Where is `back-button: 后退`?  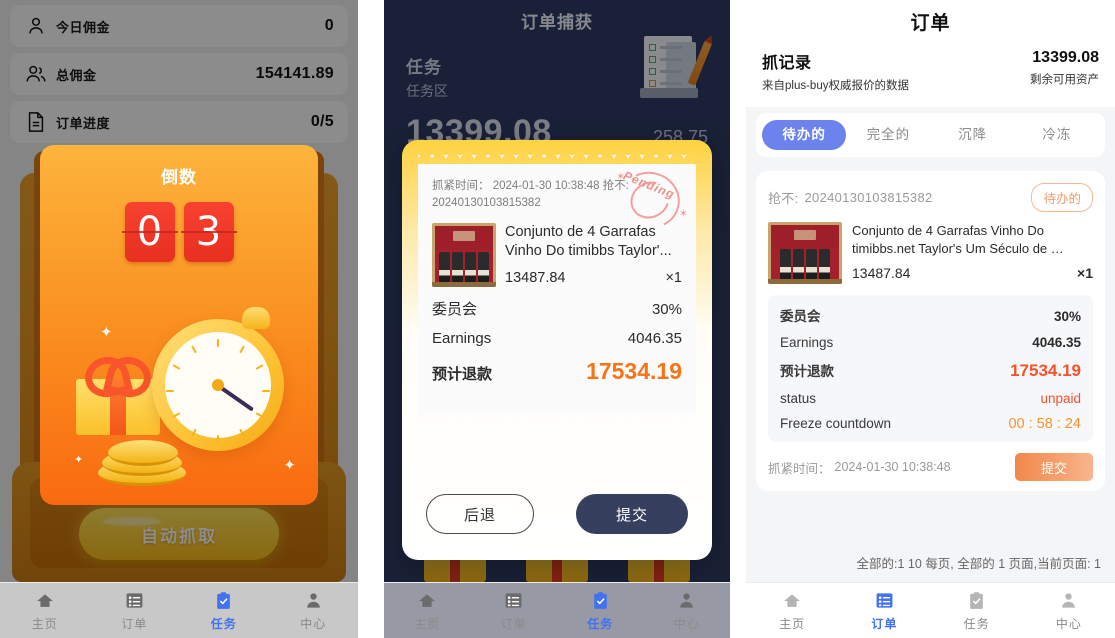 back-button: 后退 is located at coordinates (480, 514).